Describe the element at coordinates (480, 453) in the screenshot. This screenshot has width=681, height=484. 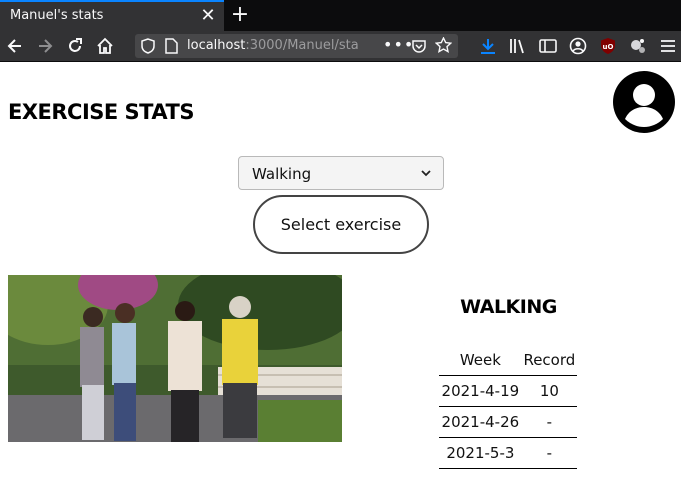
I see `week-cell: 2021-5-3` at that location.